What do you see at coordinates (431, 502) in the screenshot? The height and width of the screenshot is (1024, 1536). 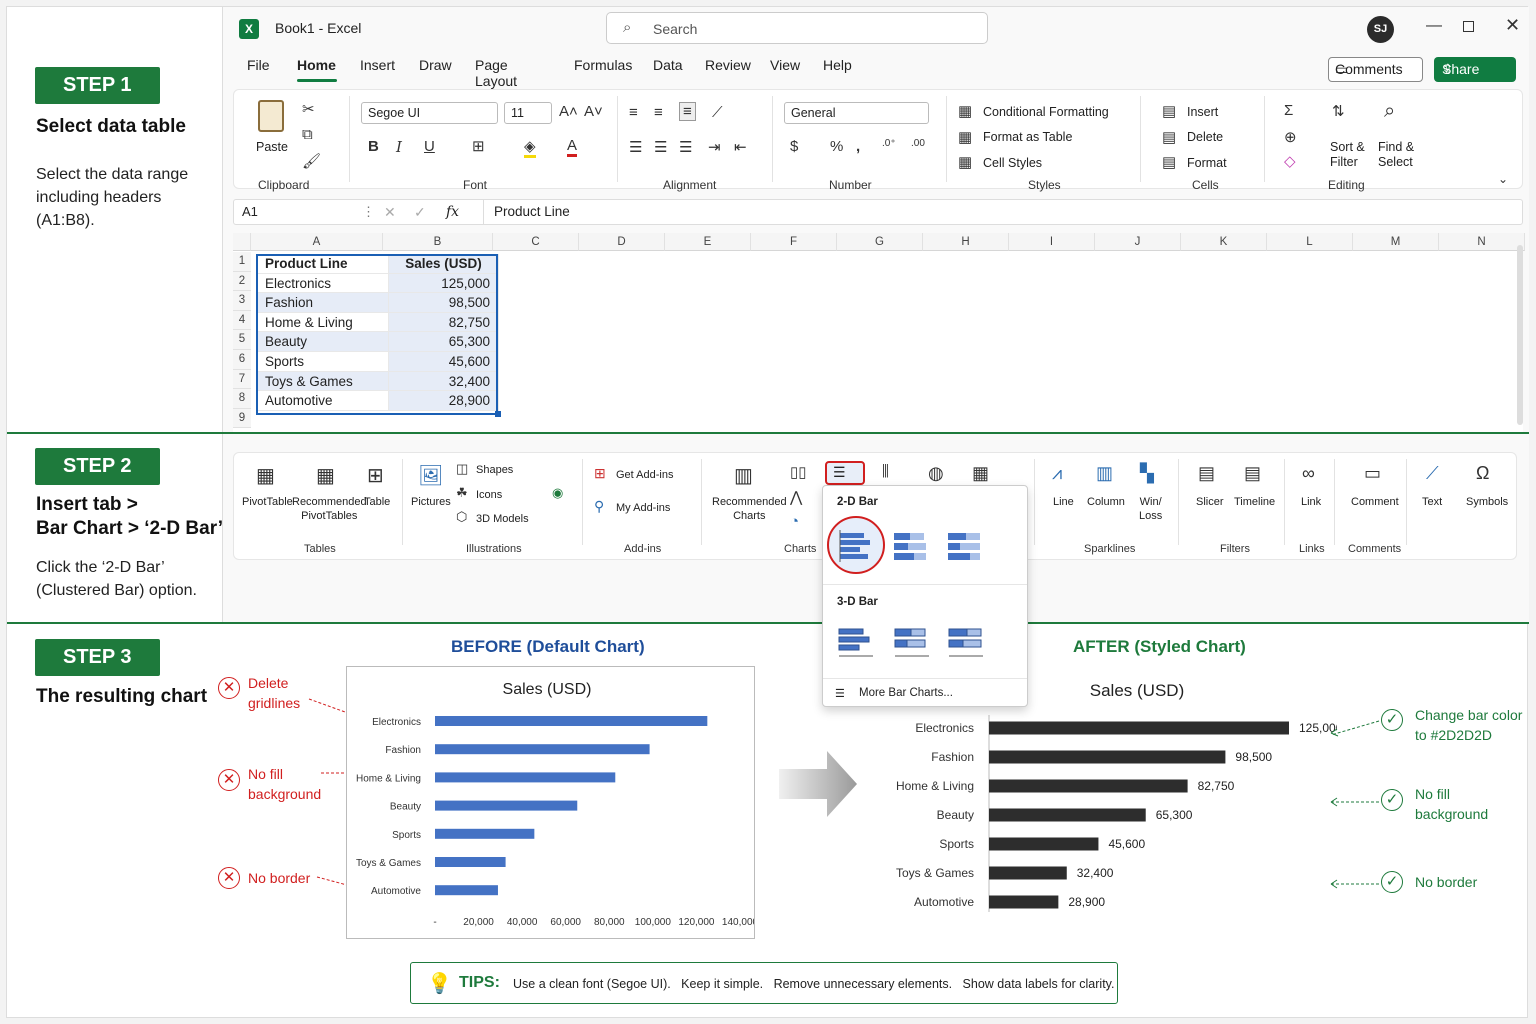 I see `pictures-button: Pictures` at bounding box center [431, 502].